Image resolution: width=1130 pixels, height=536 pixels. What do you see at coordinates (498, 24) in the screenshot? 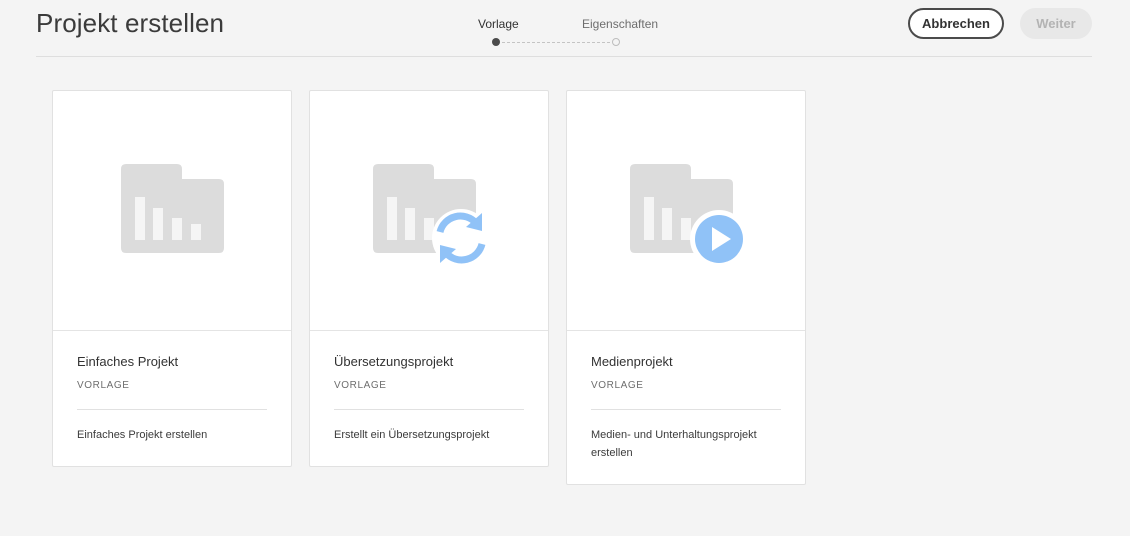
I see `step-label-vorlage: Vorlage` at bounding box center [498, 24].